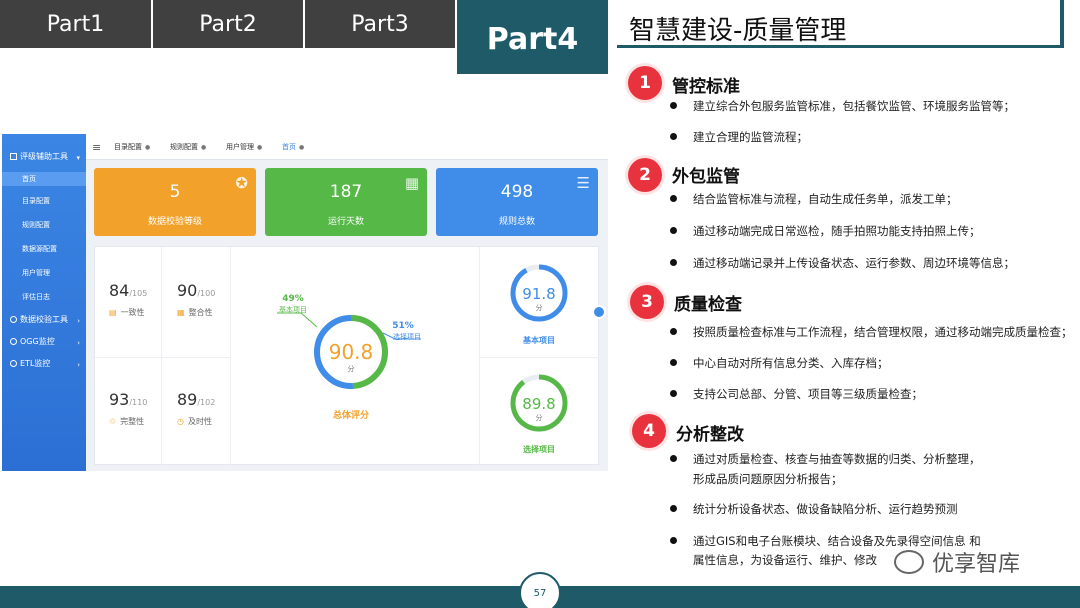 The height and width of the screenshot is (608, 1080). I want to click on slide-title: 智慧建设-质量管理, so click(738, 31).